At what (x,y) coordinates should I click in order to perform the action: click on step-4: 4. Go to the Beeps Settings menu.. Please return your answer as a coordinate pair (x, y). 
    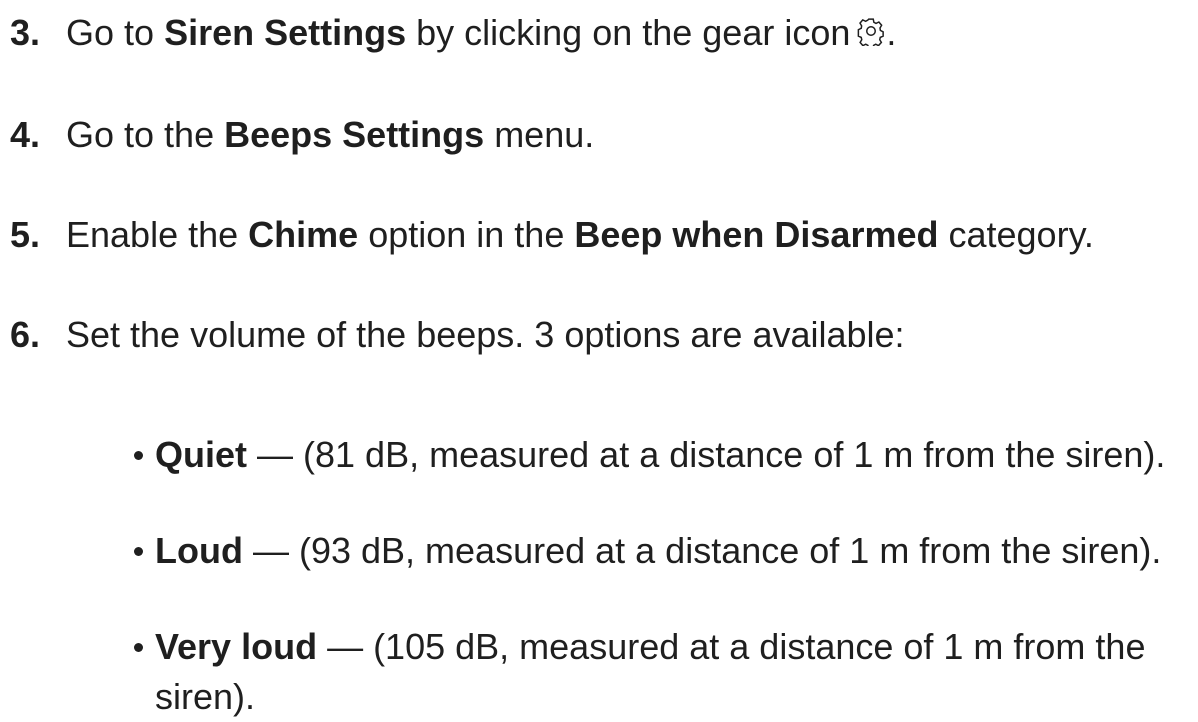
    Looking at the image, I should click on (302, 135).